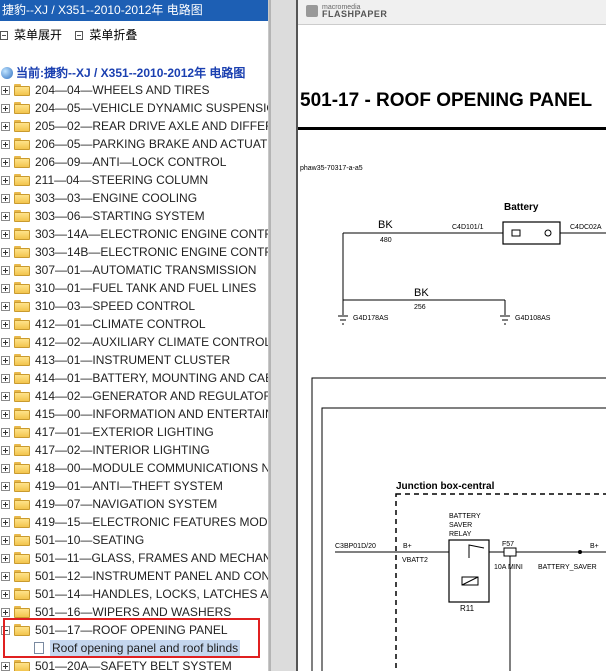  I want to click on splitter-edge, so click(270, 335).